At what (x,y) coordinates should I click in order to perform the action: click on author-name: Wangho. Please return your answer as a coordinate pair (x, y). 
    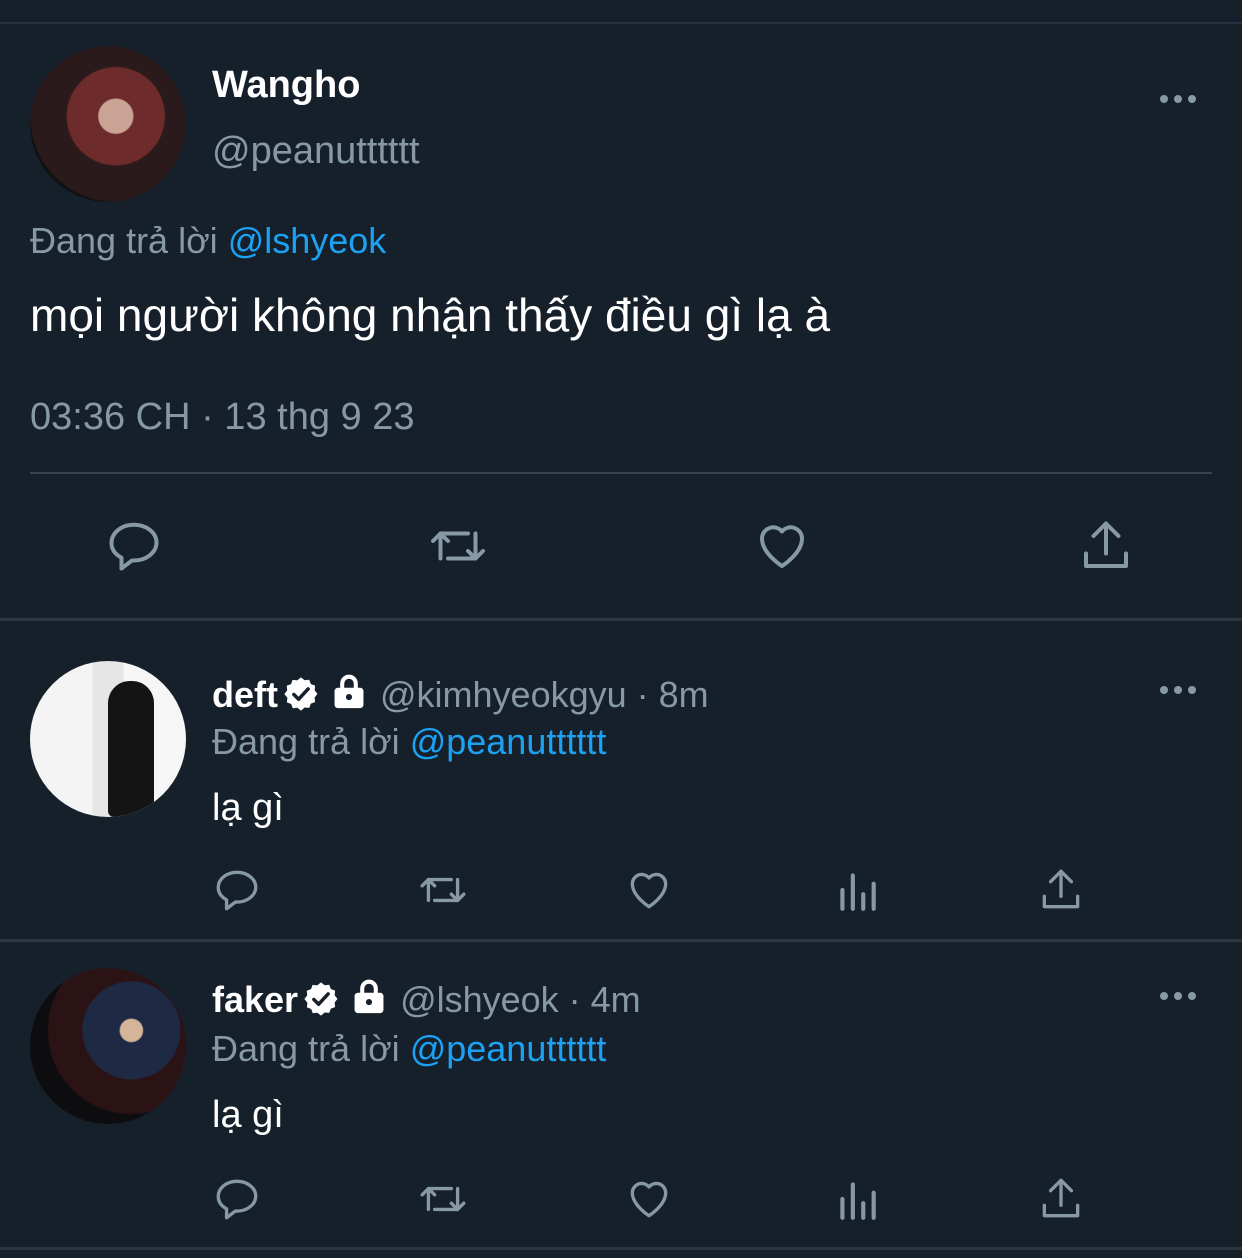
    Looking at the image, I should click on (286, 85).